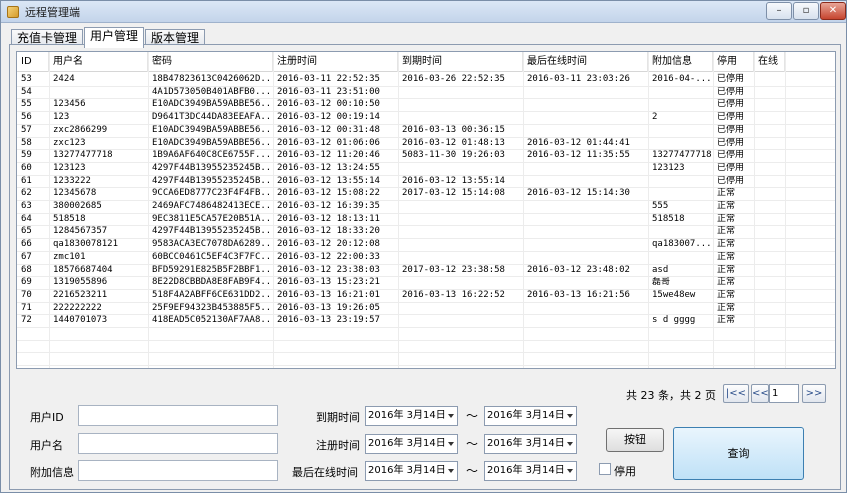 The width and height of the screenshot is (847, 493). Describe the element at coordinates (33, 62) in the screenshot. I see `header-col-id: ID` at that location.